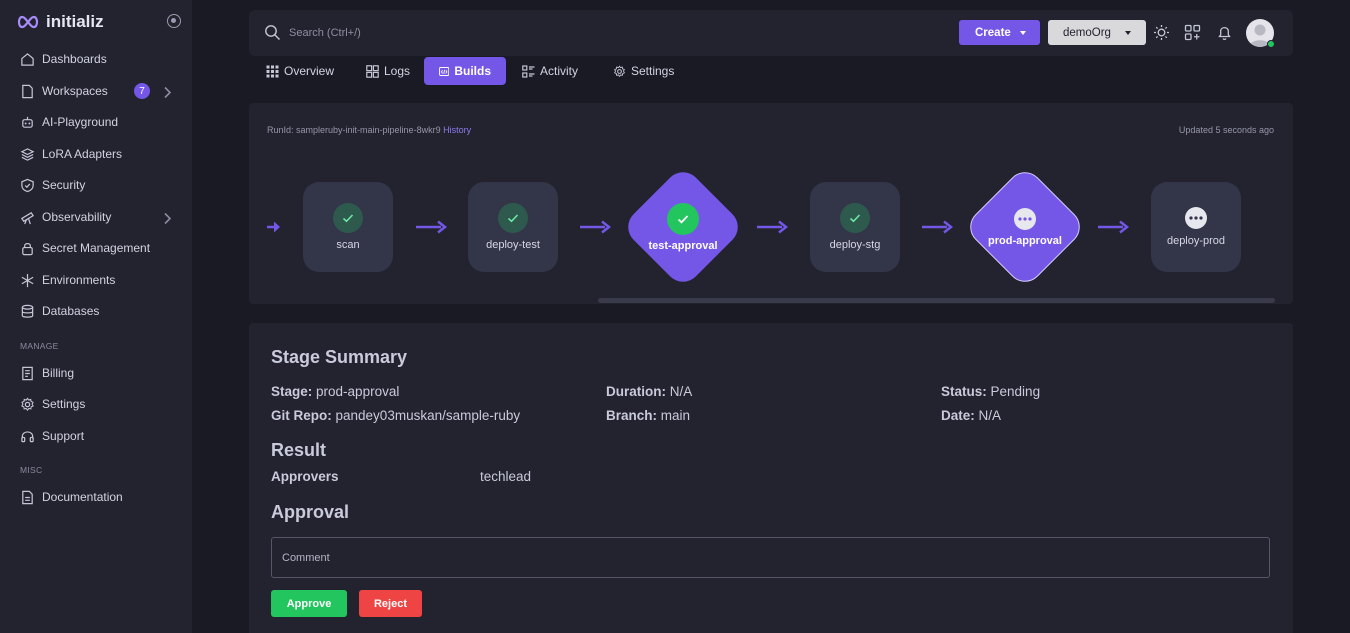  I want to click on layout-grid-icon, so click(372, 71).